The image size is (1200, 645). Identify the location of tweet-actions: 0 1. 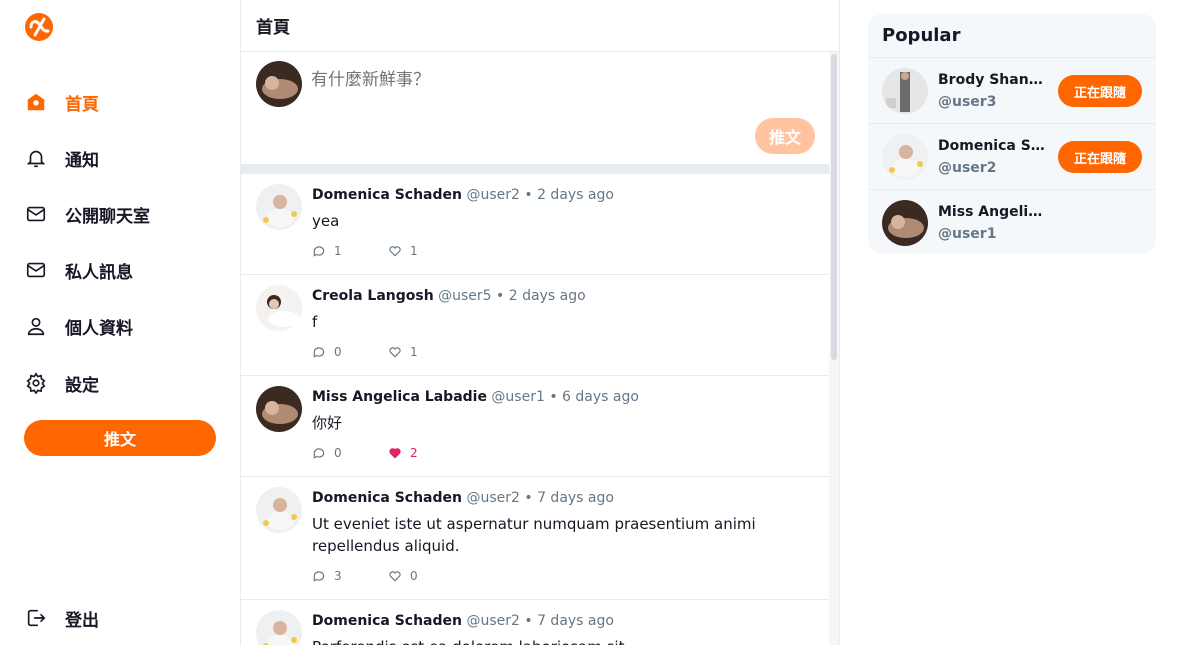
(563, 352).